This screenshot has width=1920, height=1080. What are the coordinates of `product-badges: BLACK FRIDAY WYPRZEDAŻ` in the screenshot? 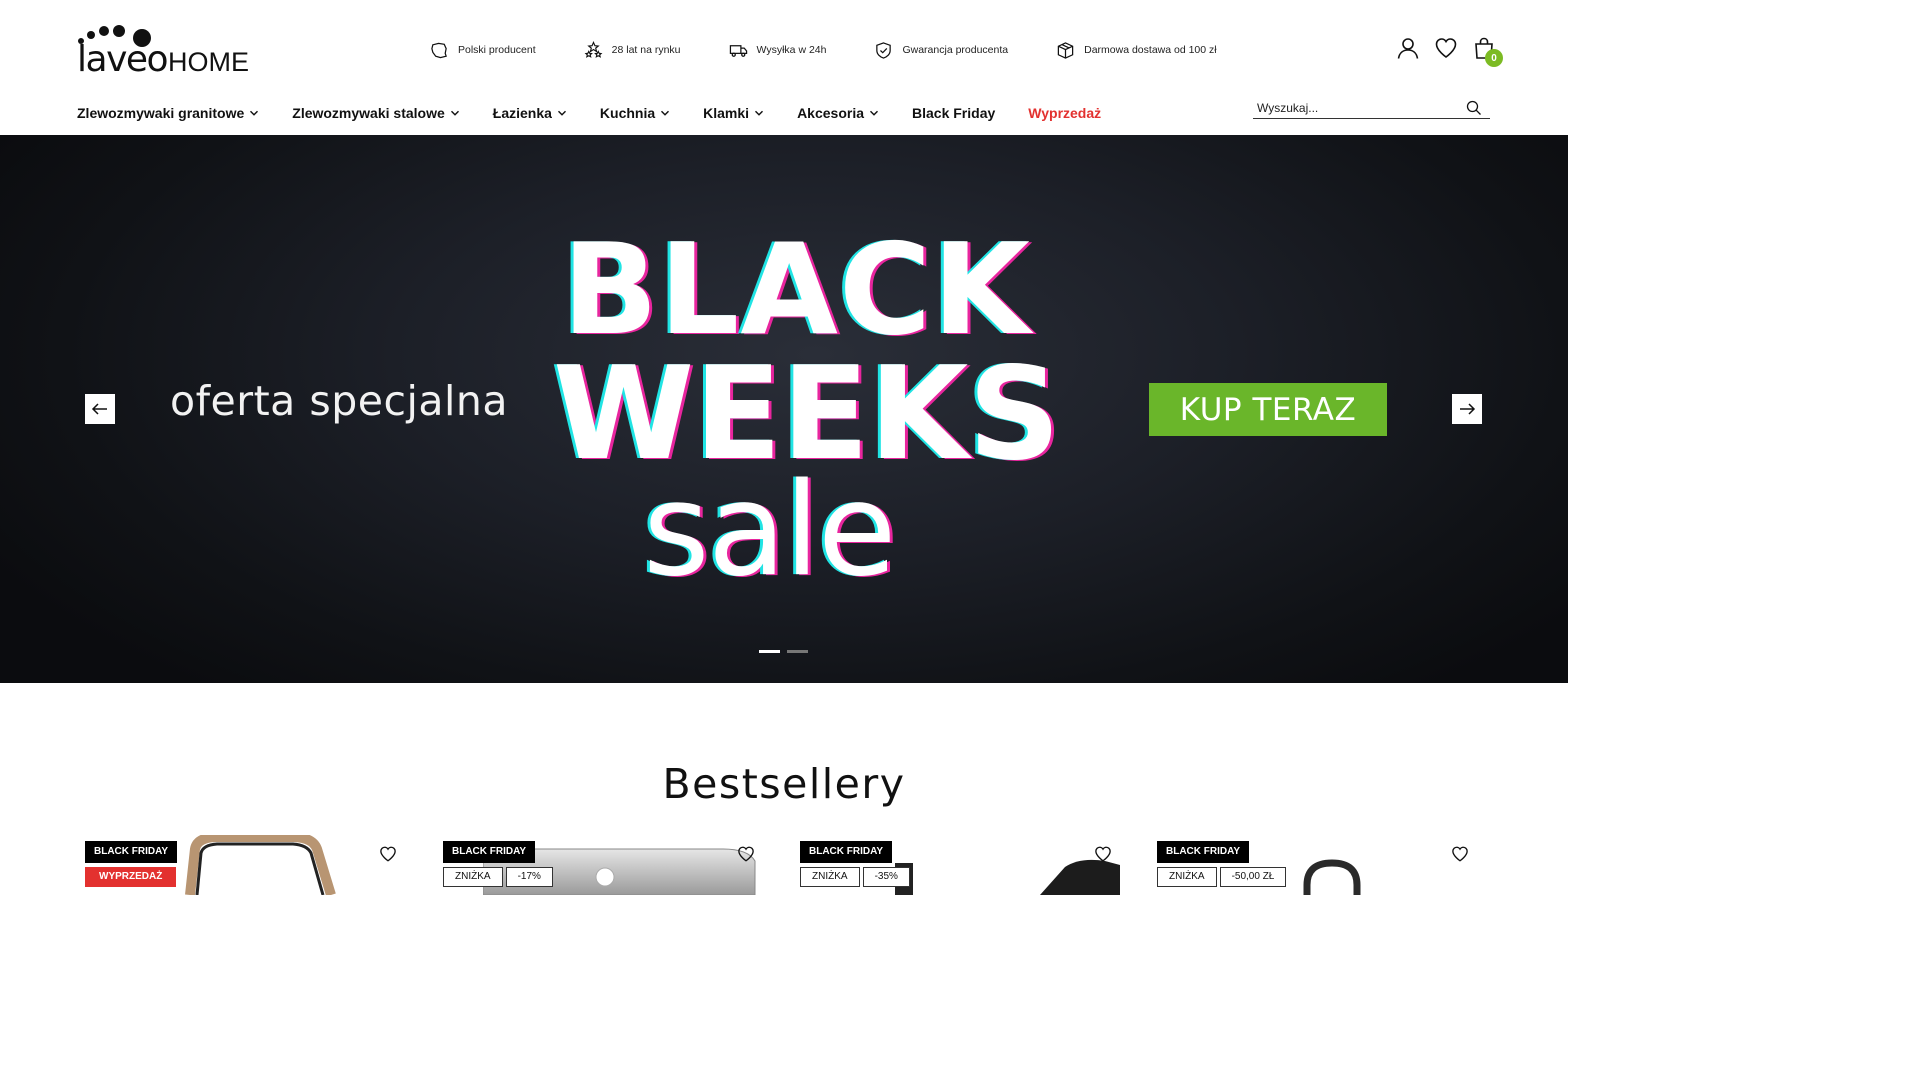 It's located at (131, 864).